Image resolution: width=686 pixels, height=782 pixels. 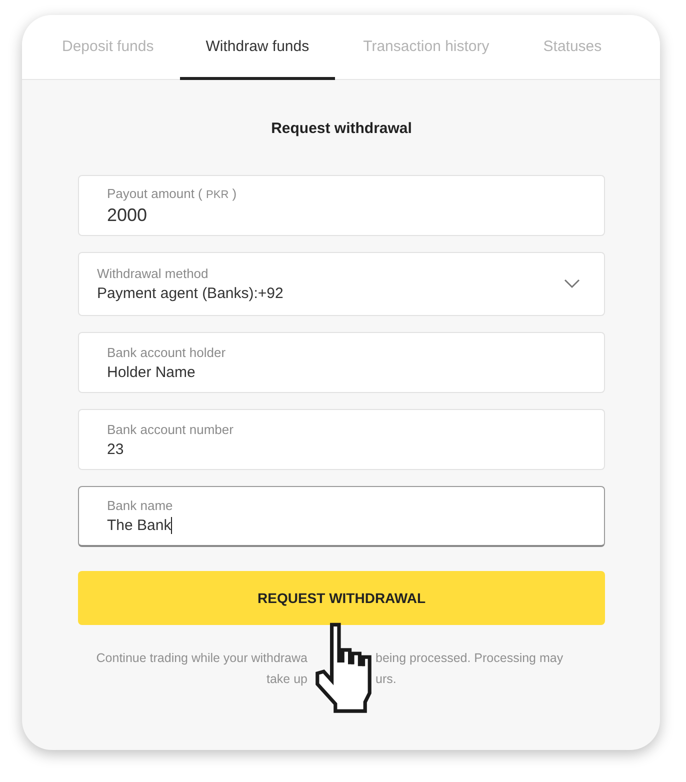 I want to click on field-label: Bank account number, so click(x=170, y=429).